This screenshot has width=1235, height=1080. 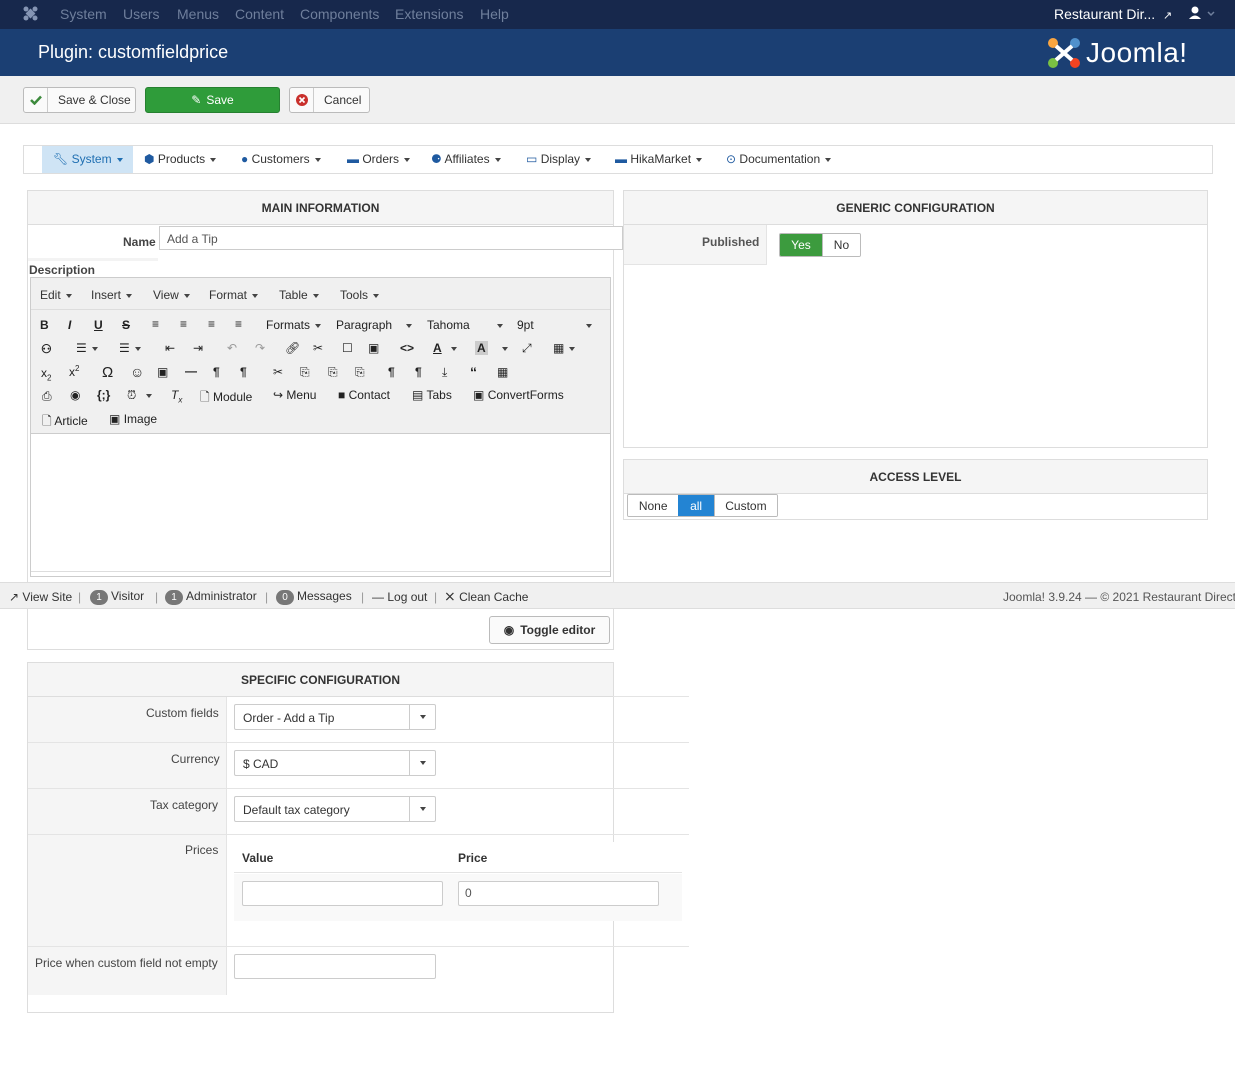 What do you see at coordinates (696, 505) in the screenshot?
I see `access-all-button: all` at bounding box center [696, 505].